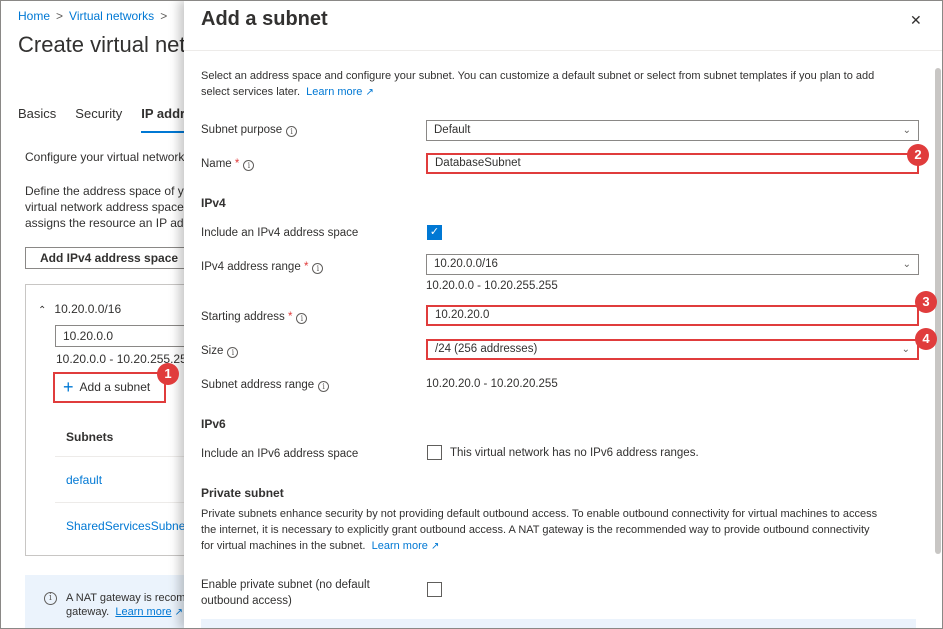  What do you see at coordinates (452, 130) in the screenshot?
I see `select-value: Default` at bounding box center [452, 130].